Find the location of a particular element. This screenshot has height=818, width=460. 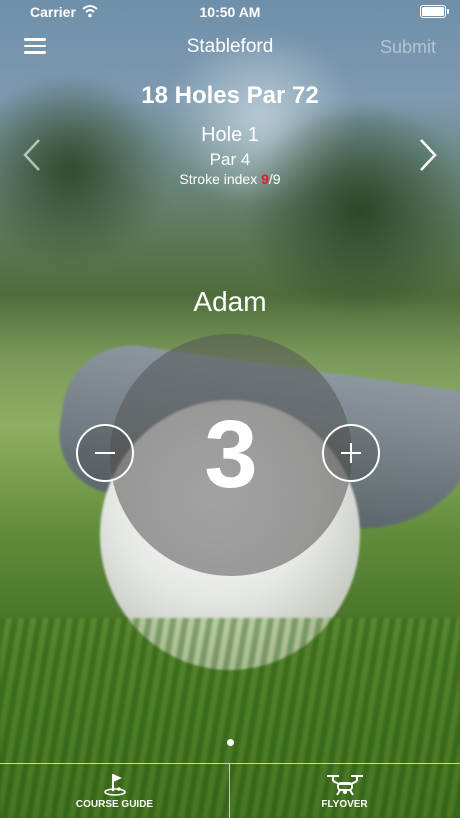

hole-number: Hole 1 is located at coordinates (230, 135).